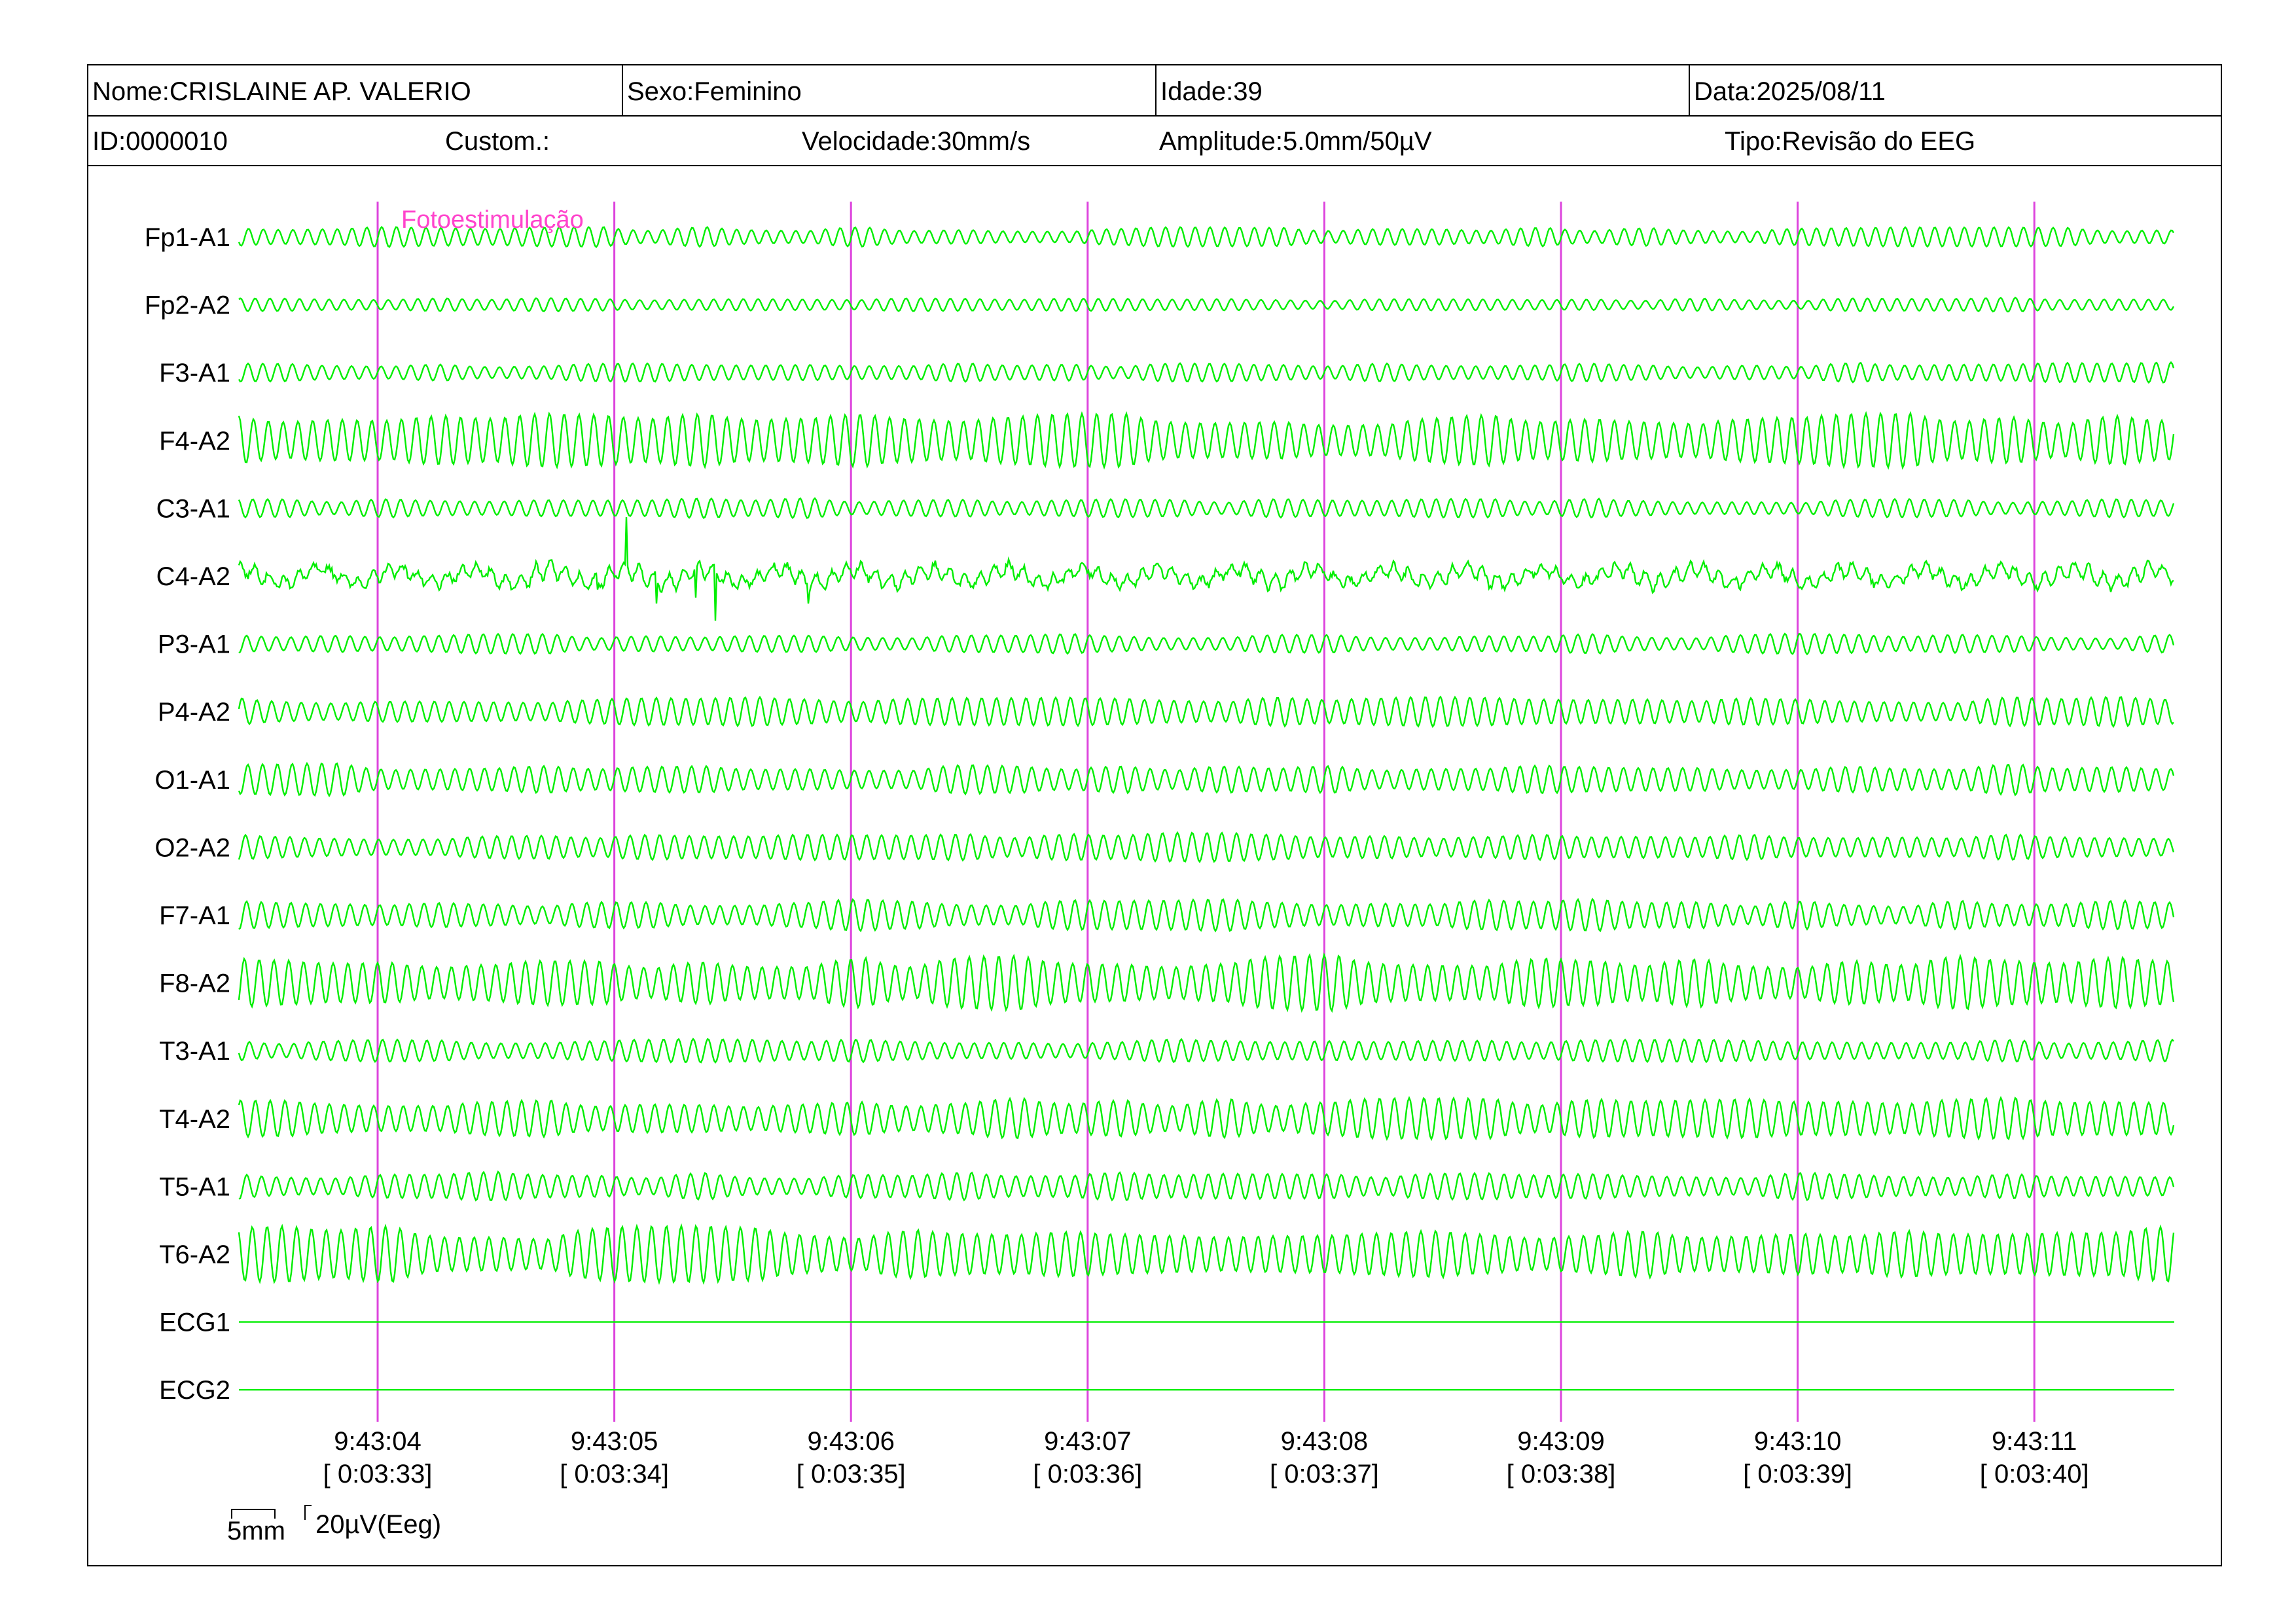 Image resolution: width=2296 pixels, height=1624 pixels. I want to click on time-tick-clock: 9:43:05, so click(614, 1441).